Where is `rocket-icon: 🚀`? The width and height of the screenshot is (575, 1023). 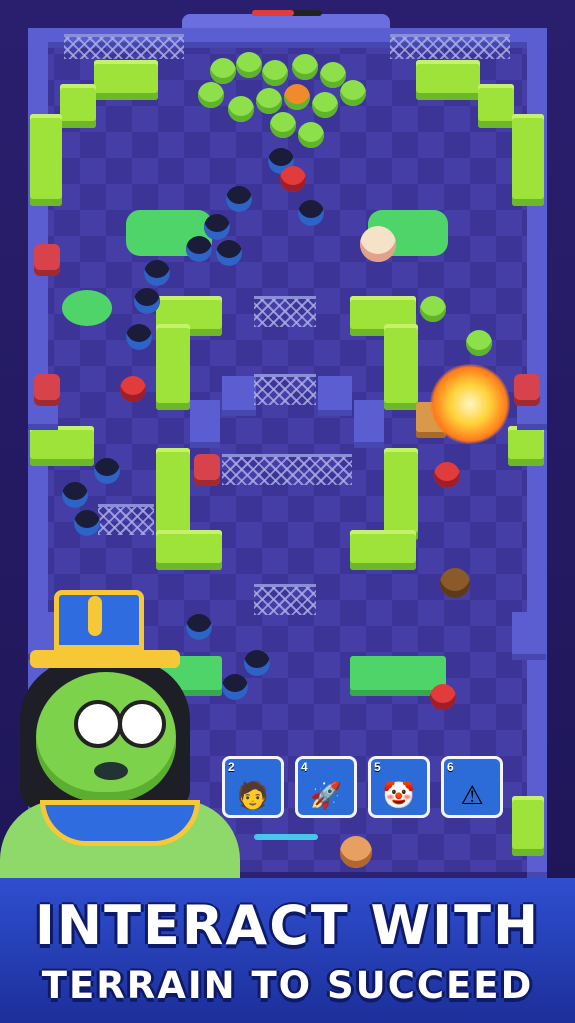
rocket-icon: 🚀 is located at coordinates (326, 796).